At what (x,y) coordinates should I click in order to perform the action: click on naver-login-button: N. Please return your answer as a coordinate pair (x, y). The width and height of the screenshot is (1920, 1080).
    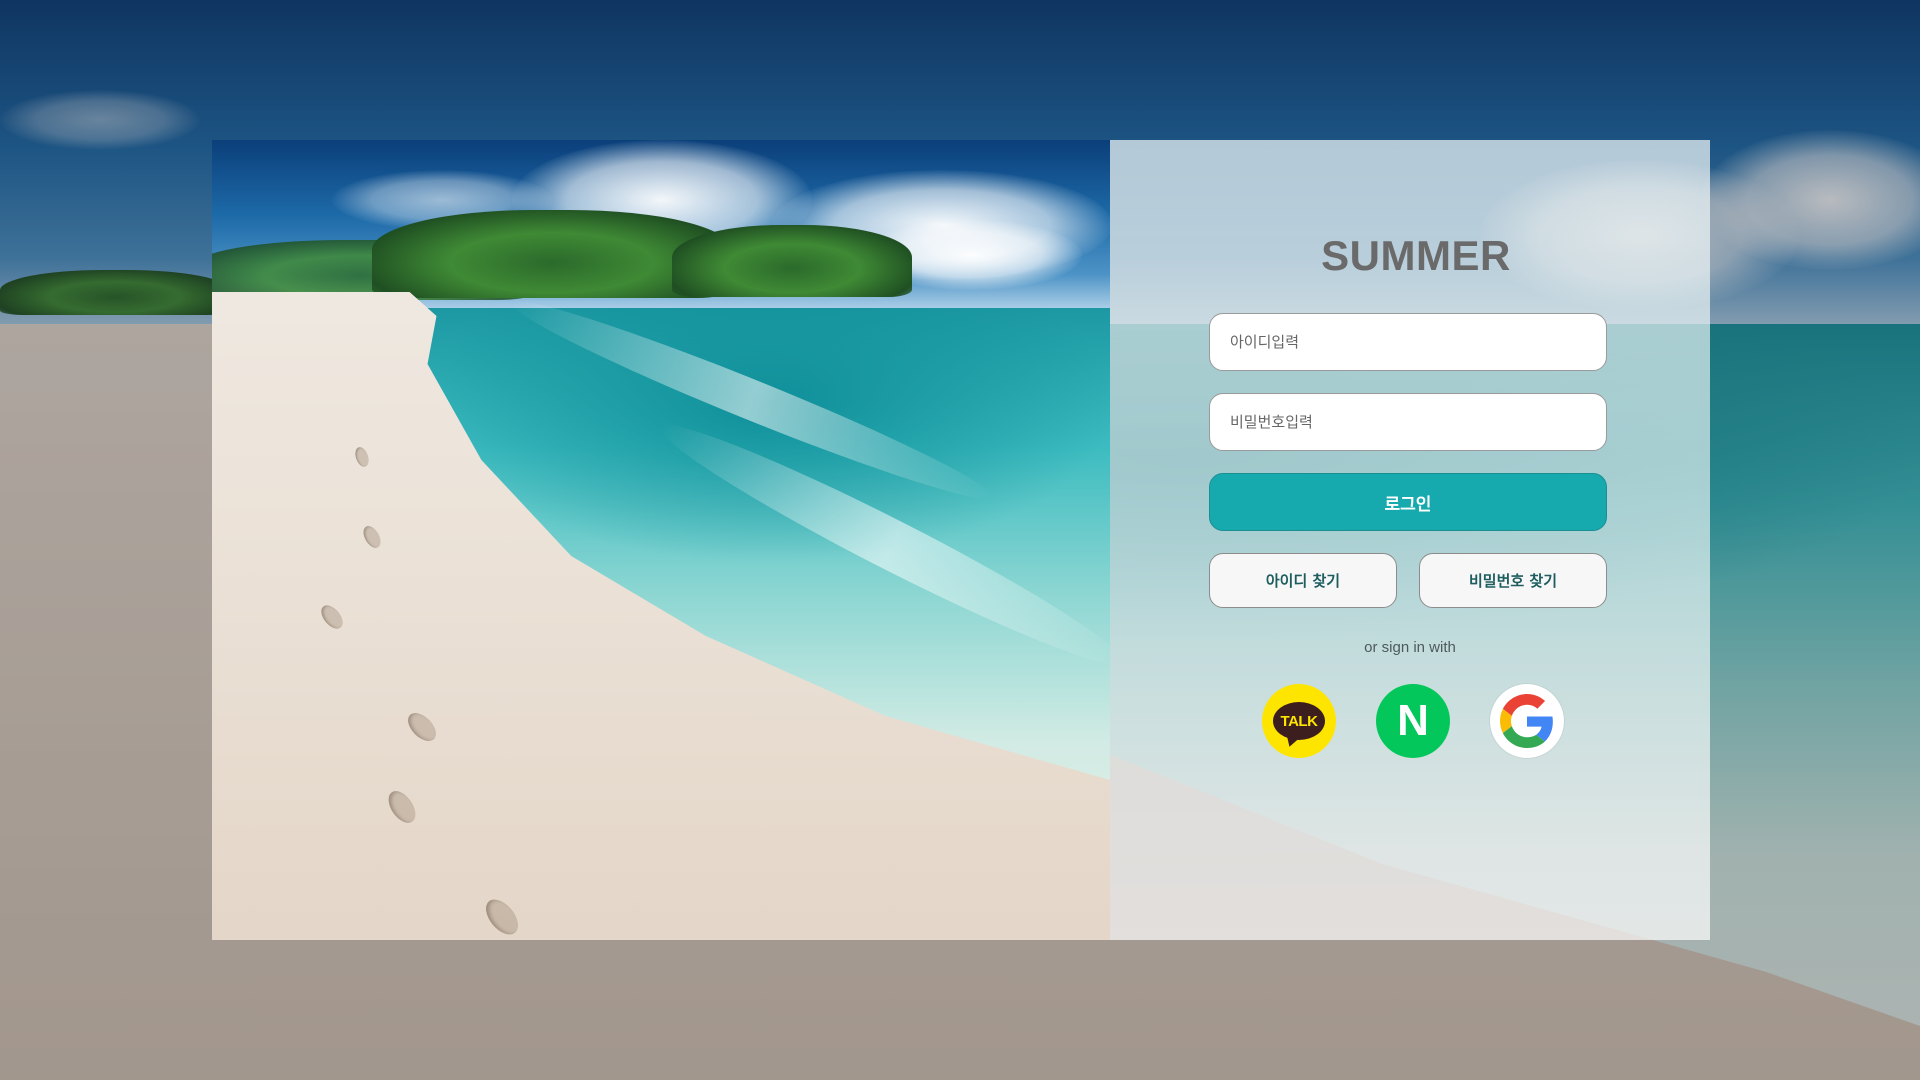
    Looking at the image, I should click on (1413, 721).